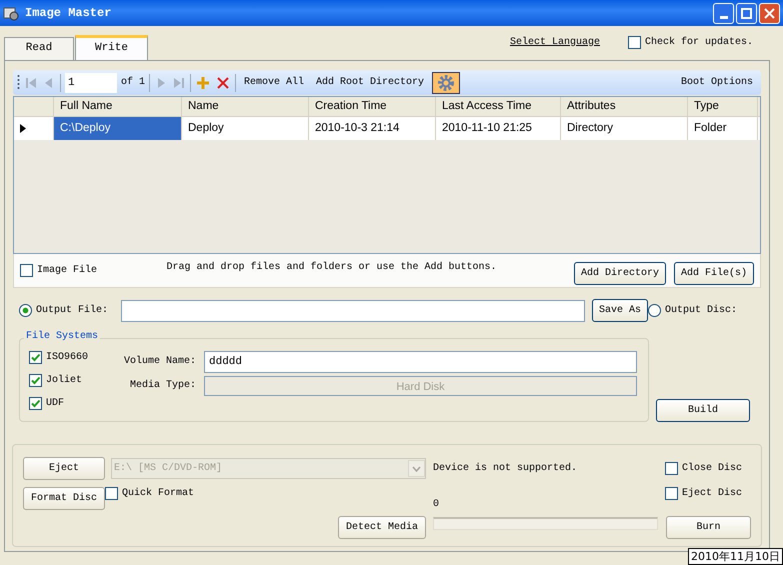 The width and height of the screenshot is (783, 565). I want to click on minimize-icon, so click(724, 17).